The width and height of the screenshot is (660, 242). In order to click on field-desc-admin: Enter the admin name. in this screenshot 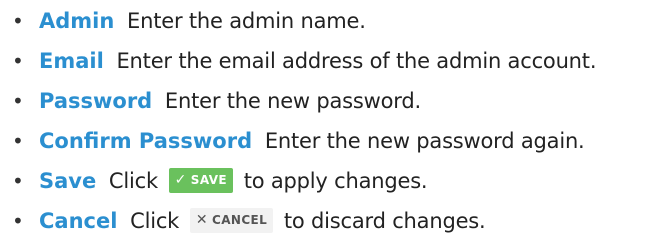, I will do `click(246, 21)`.